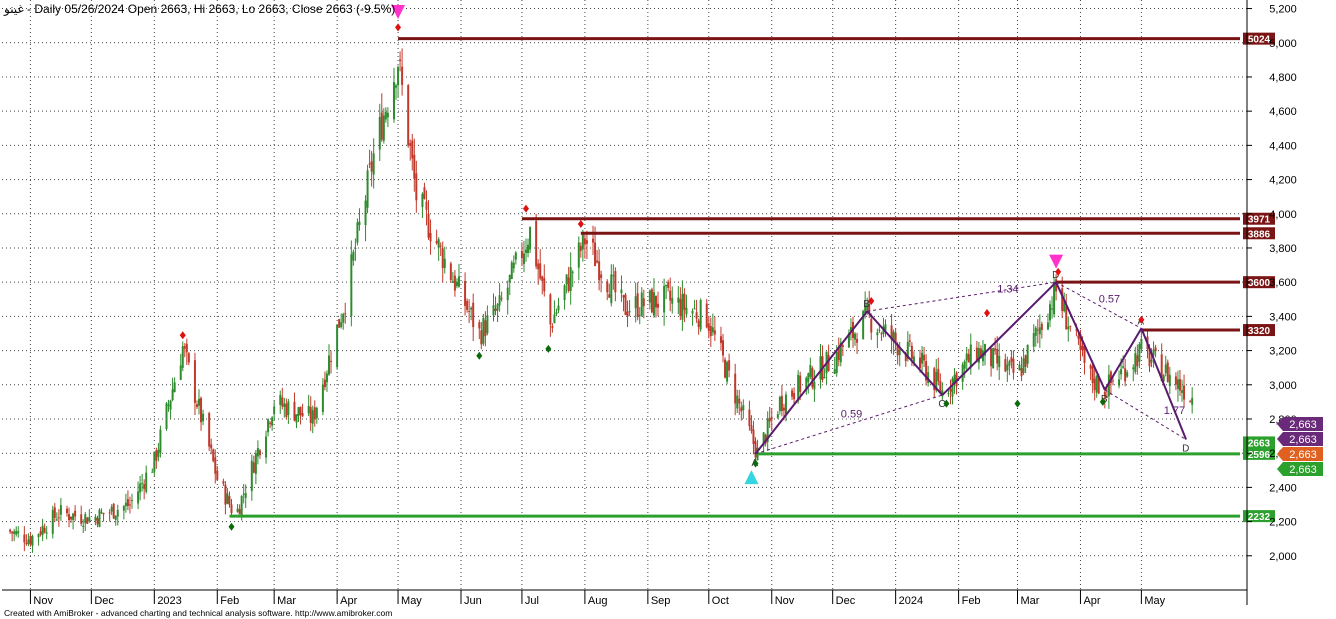 Image resolution: width=1336 pixels, height=619 pixels. What do you see at coordinates (411, 601) in the screenshot?
I see `x-tick-label: May` at bounding box center [411, 601].